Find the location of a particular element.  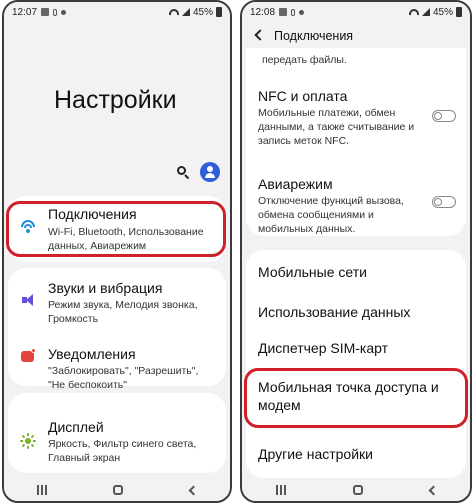

search-icon is located at coordinates (183, 172).